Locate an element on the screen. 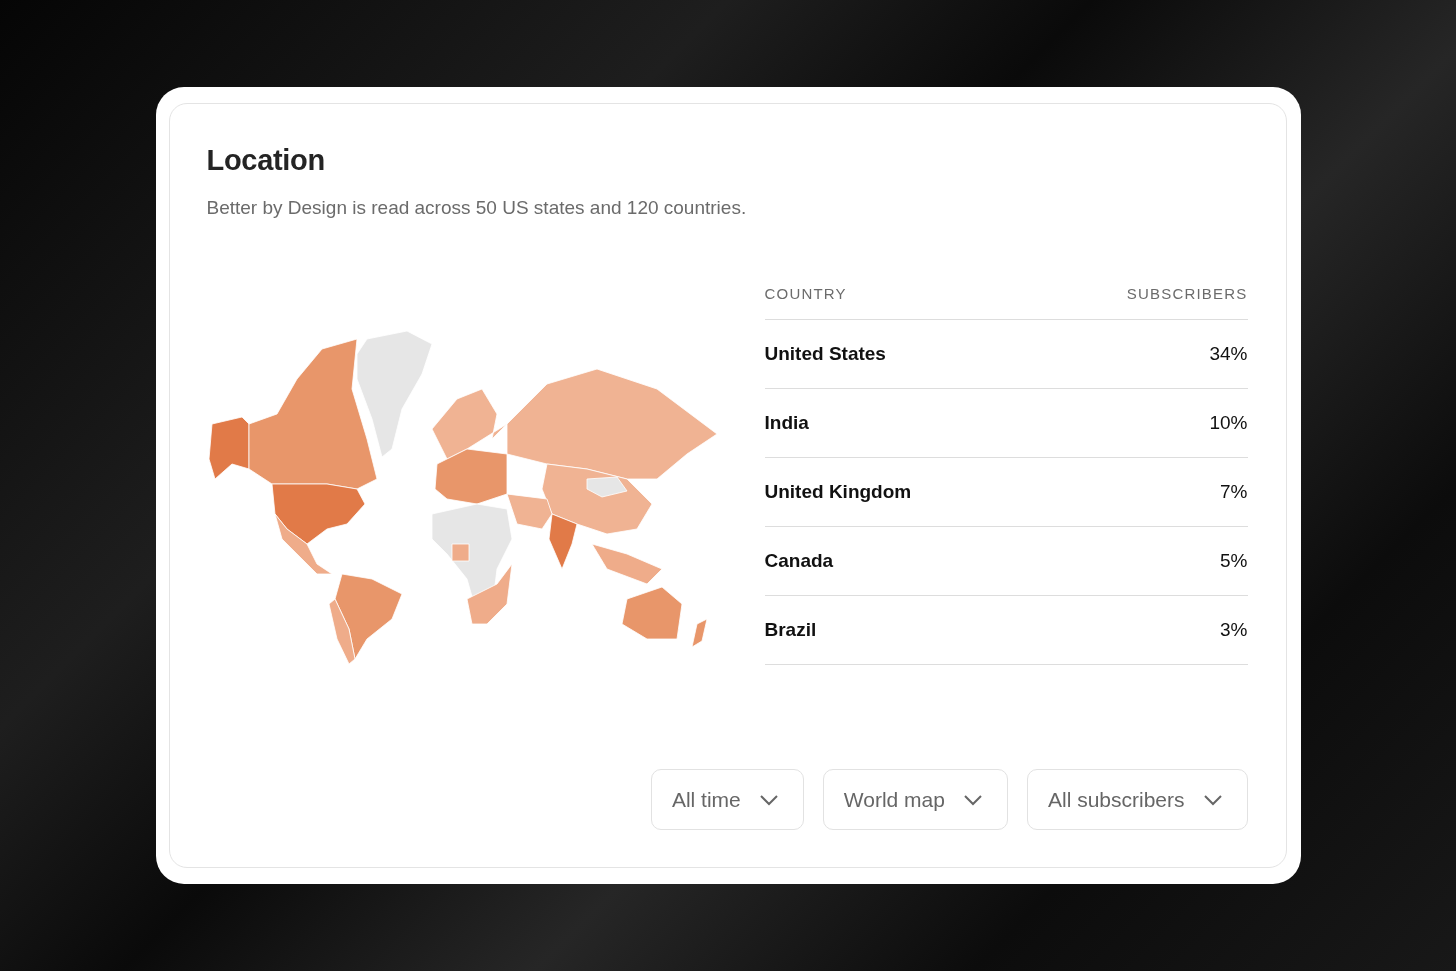  country-name: United Kingdom is located at coordinates (838, 492).